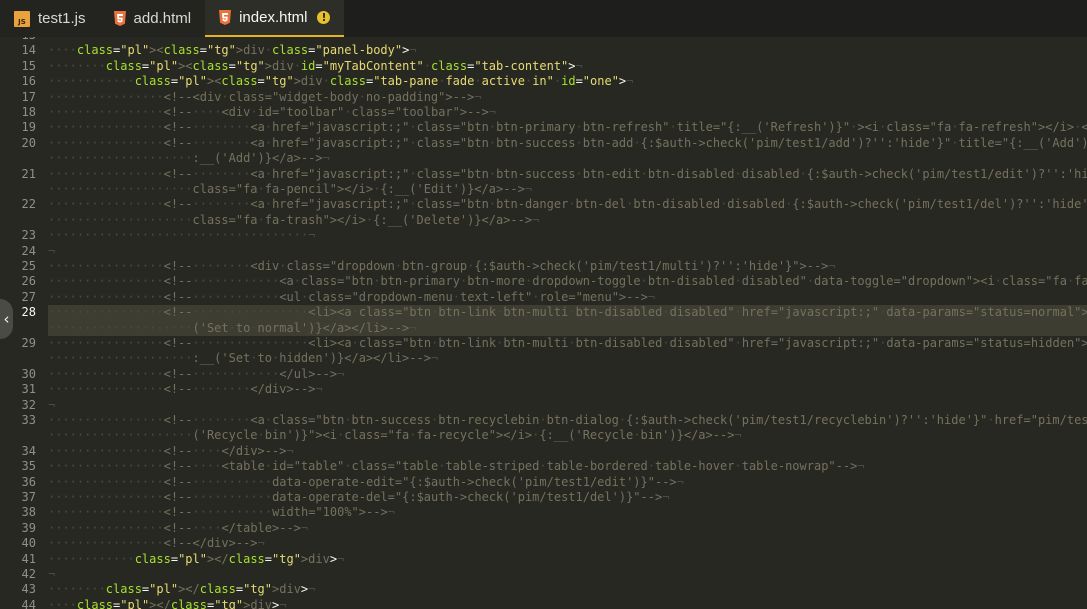 This screenshot has height=609, width=1087. What do you see at coordinates (28, 589) in the screenshot?
I see `line-number: 43` at bounding box center [28, 589].